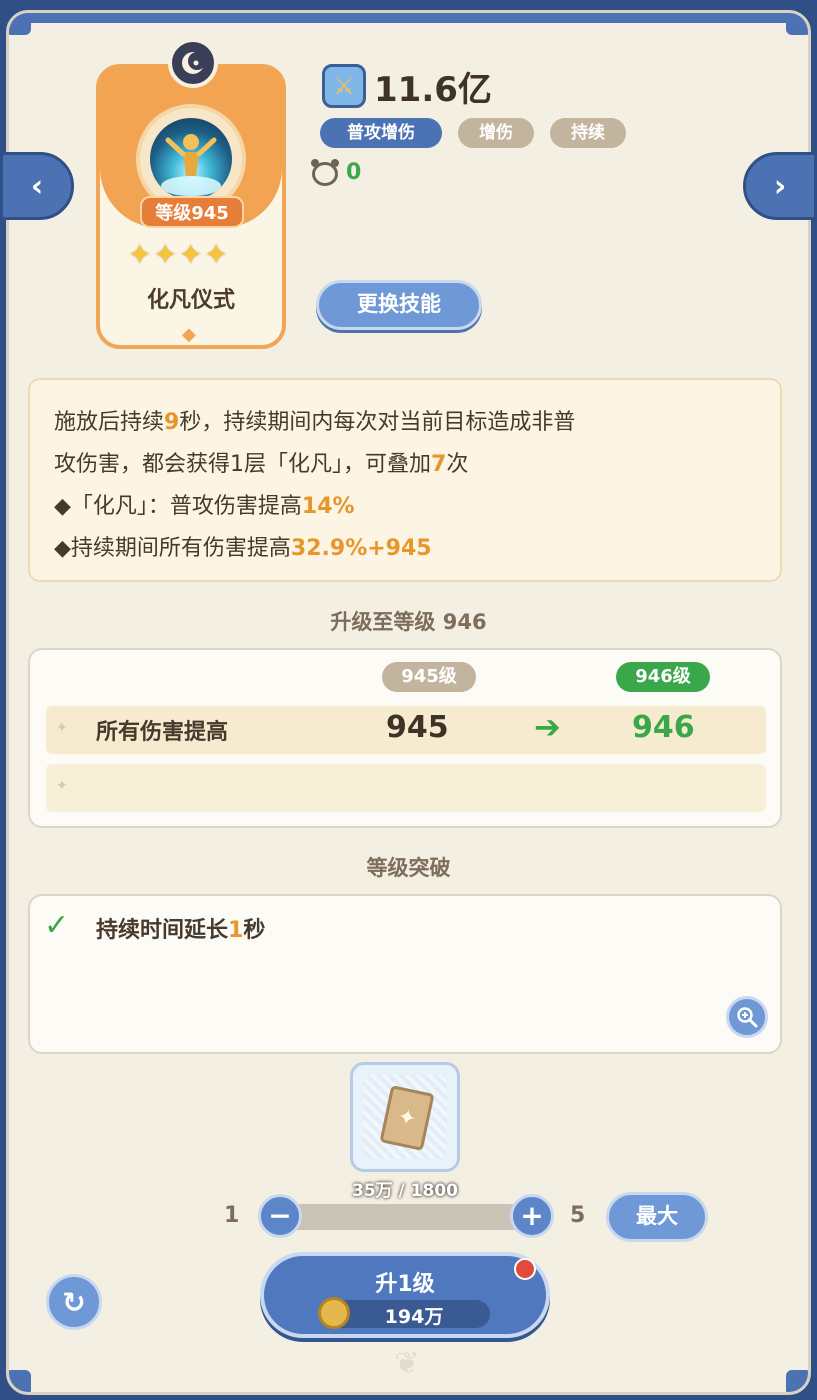 The width and height of the screenshot is (817, 1400). I want to click on tag-normal-attack-boost: 普攻增伤, so click(381, 133).